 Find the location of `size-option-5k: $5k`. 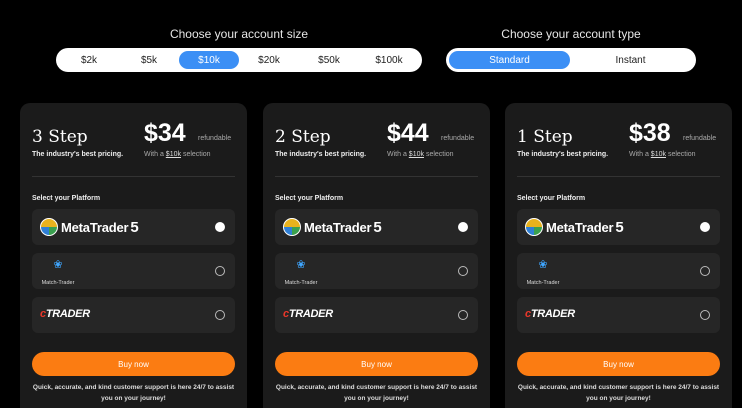

size-option-5k: $5k is located at coordinates (149, 60).